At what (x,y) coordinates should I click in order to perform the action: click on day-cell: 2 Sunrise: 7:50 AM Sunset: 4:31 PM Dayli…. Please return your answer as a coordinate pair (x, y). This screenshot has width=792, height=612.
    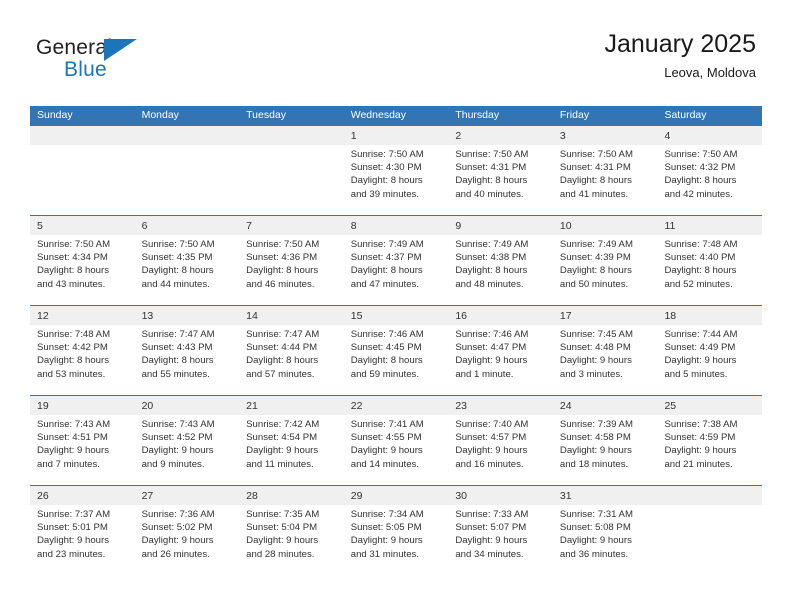
    Looking at the image, I should click on (500, 170).